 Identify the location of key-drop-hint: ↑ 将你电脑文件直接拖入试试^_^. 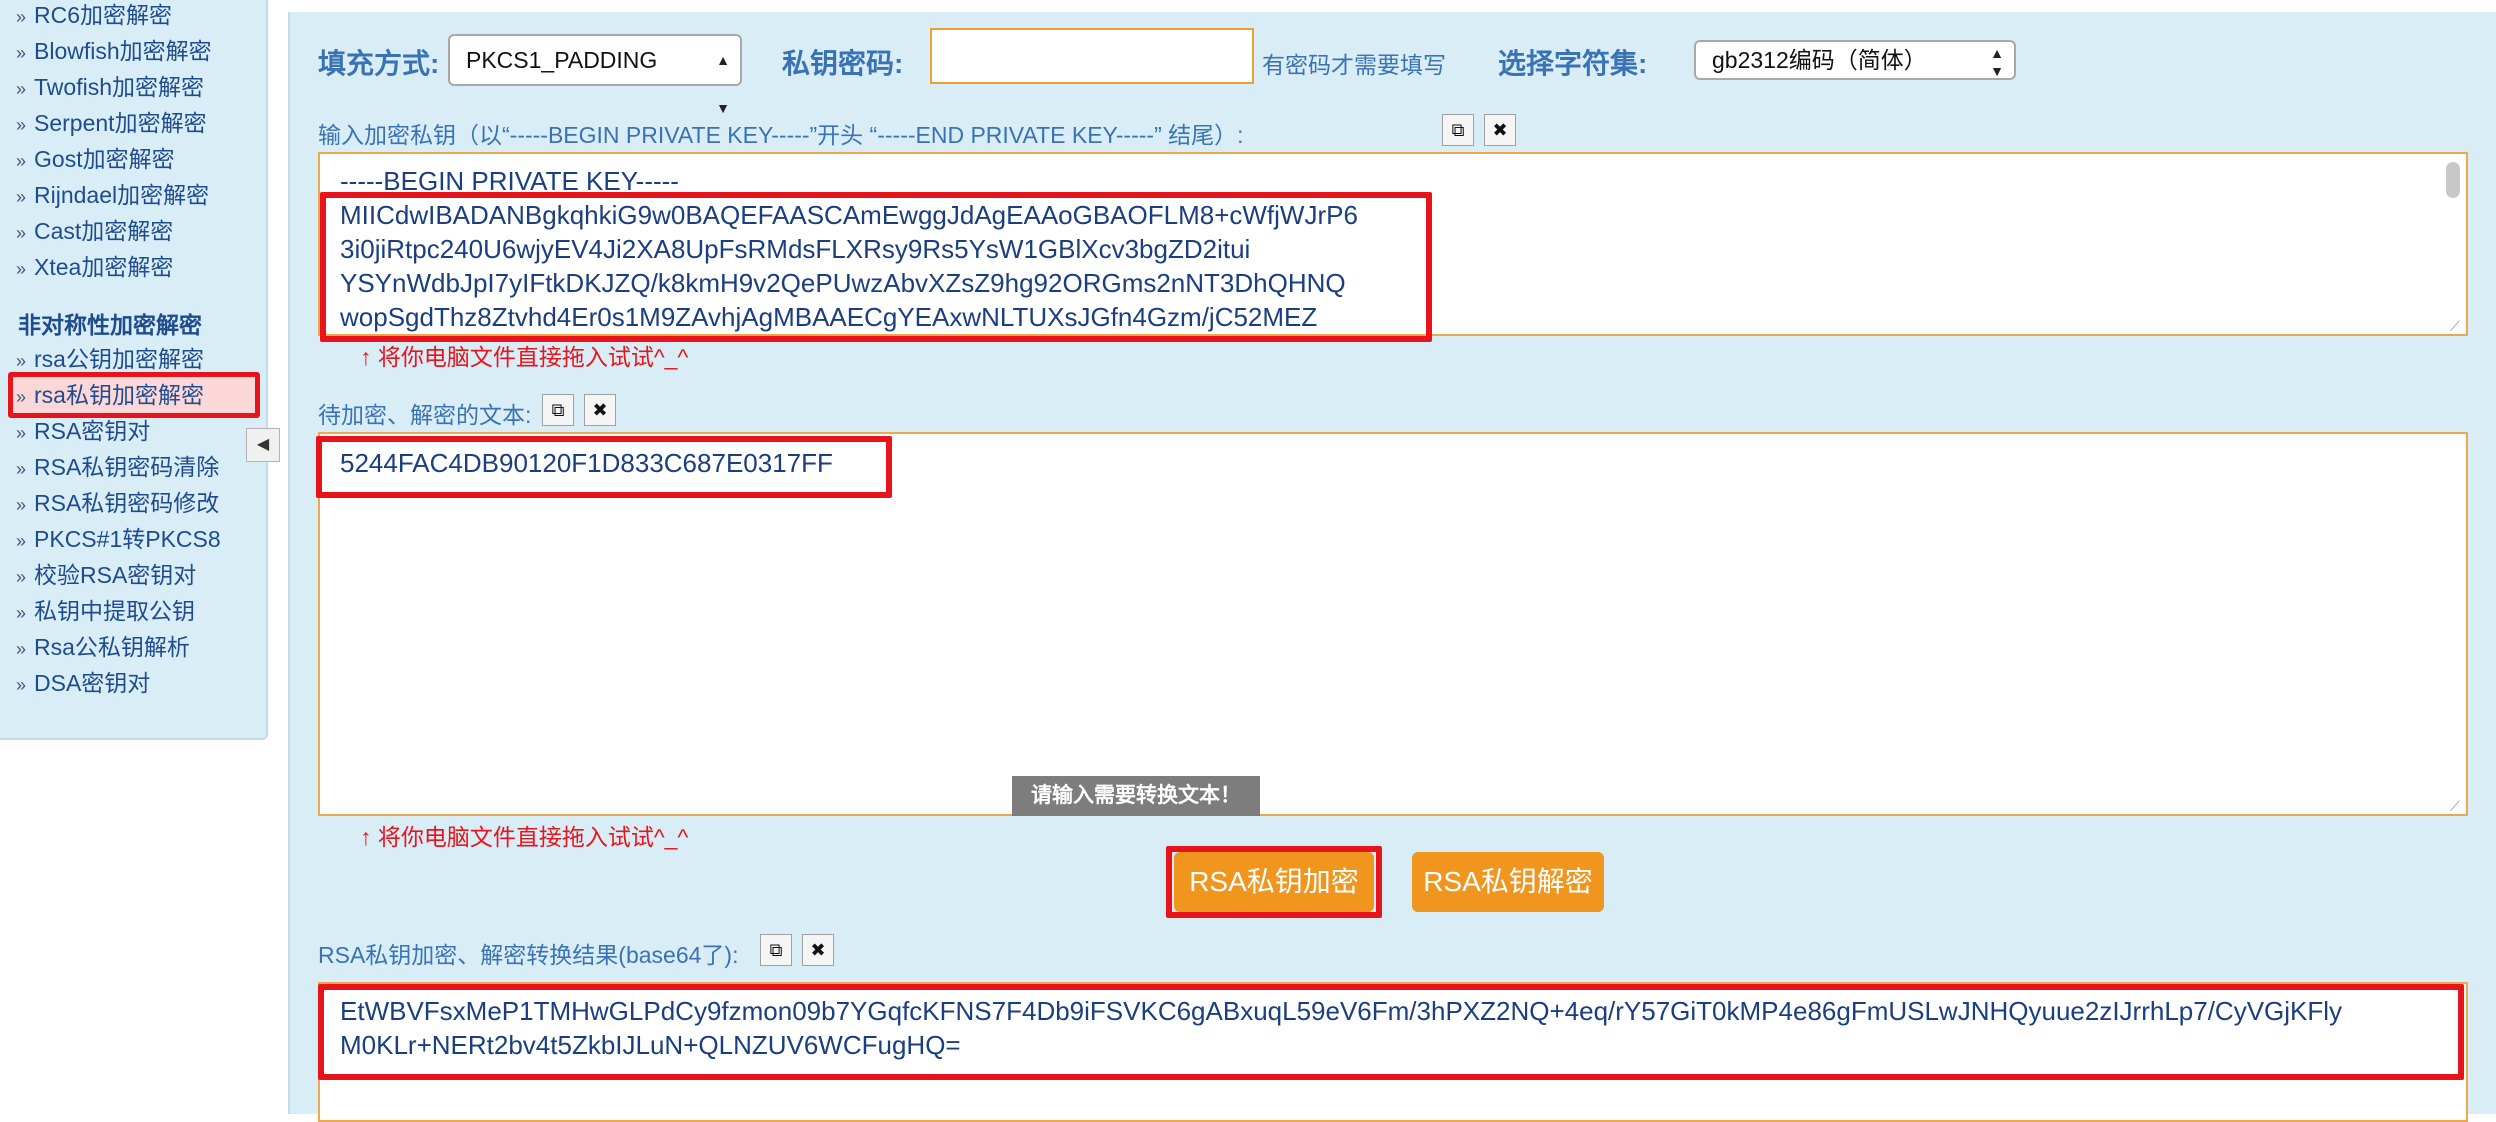
(524, 357).